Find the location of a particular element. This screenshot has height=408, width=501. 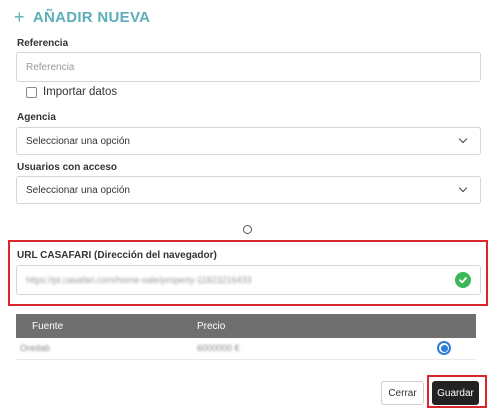

importar-datos-label: Importar datos is located at coordinates (80, 92).